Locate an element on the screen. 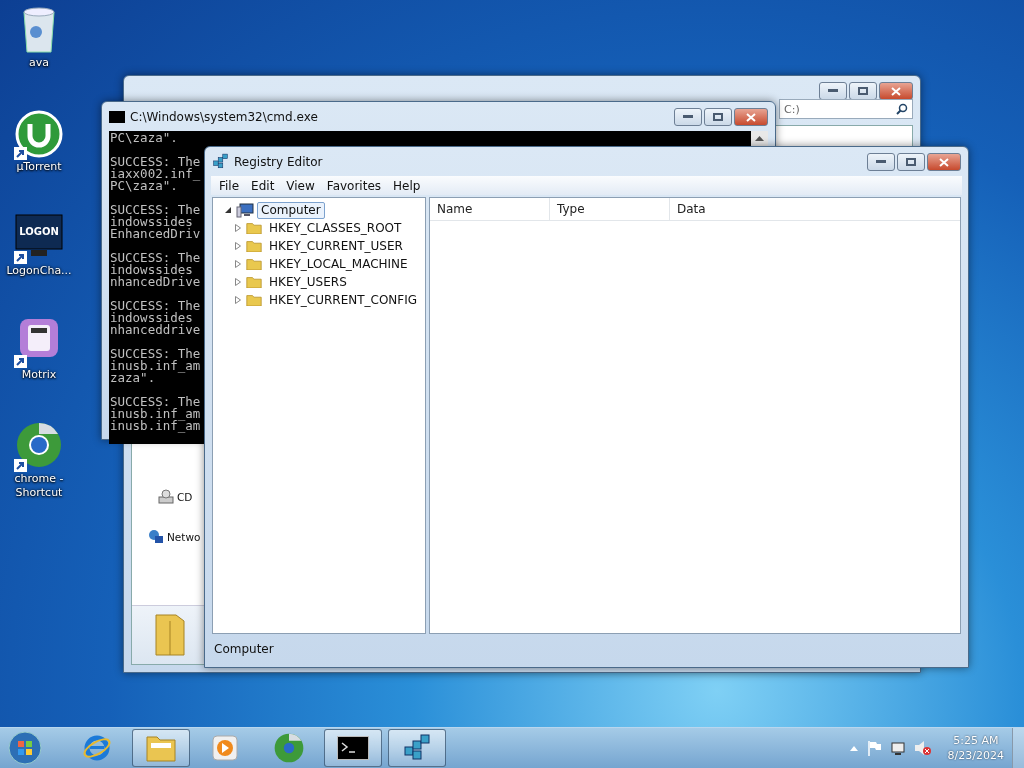 Image resolution: width=1024 pixels, height=768 pixels. tree-item: HKEY_CLASSES_ROOT is located at coordinates (335, 228).